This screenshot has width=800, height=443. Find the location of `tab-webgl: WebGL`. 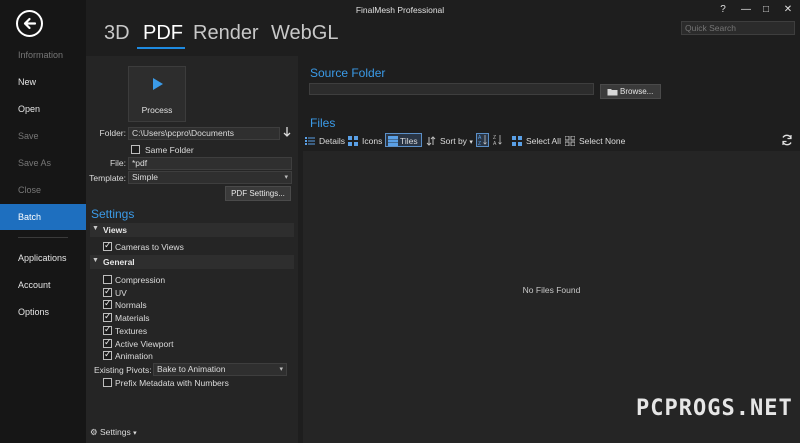

tab-webgl: WebGL is located at coordinates (304, 33).